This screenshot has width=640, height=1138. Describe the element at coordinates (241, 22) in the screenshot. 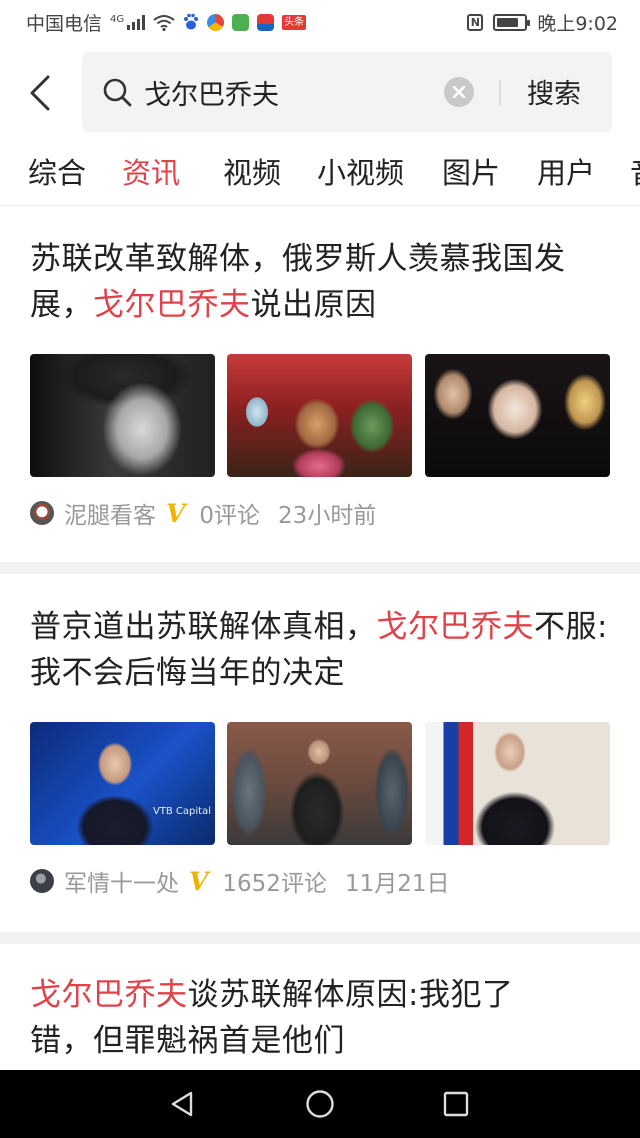

I see `green-app-icon` at that location.